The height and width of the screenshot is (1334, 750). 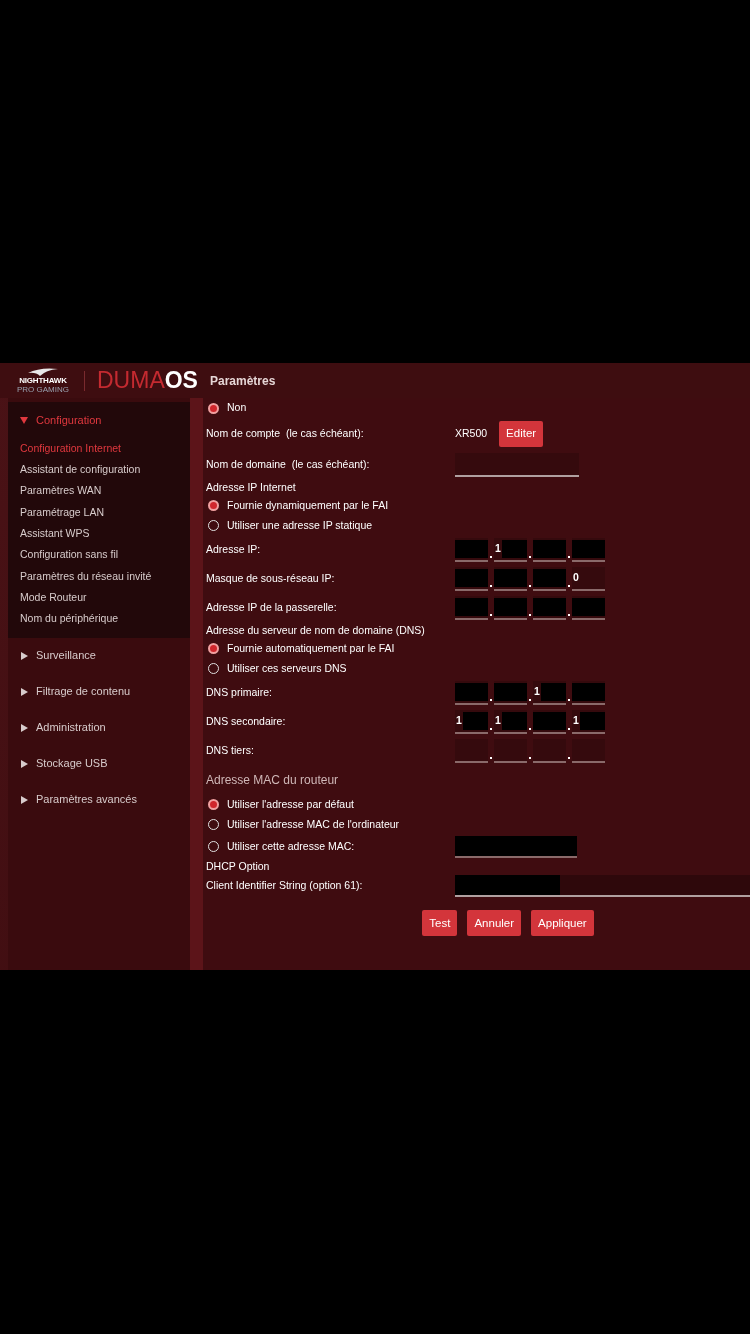 What do you see at coordinates (272, 608) in the screenshot?
I see `field-label: Adresse IP de la passerelle:` at bounding box center [272, 608].